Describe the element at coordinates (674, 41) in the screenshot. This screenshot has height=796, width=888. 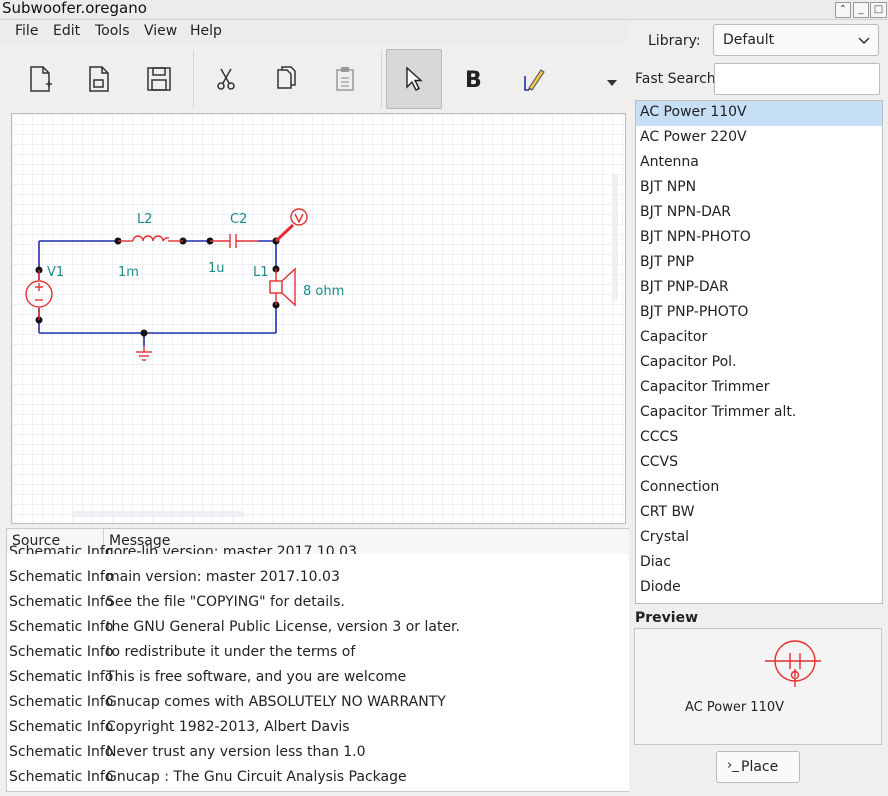
I see `library-label: Library:` at that location.